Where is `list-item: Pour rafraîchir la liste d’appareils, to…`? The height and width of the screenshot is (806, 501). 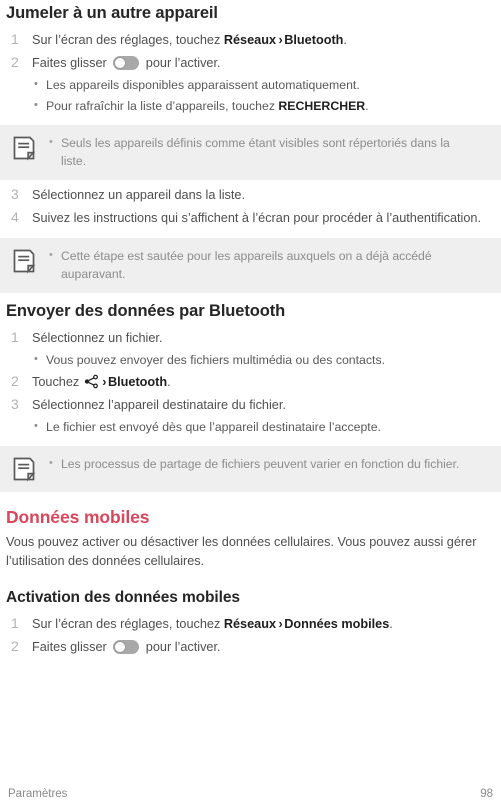
list-item: Pour rafraîchir la liste d’appareils, to… is located at coordinates (250, 107).